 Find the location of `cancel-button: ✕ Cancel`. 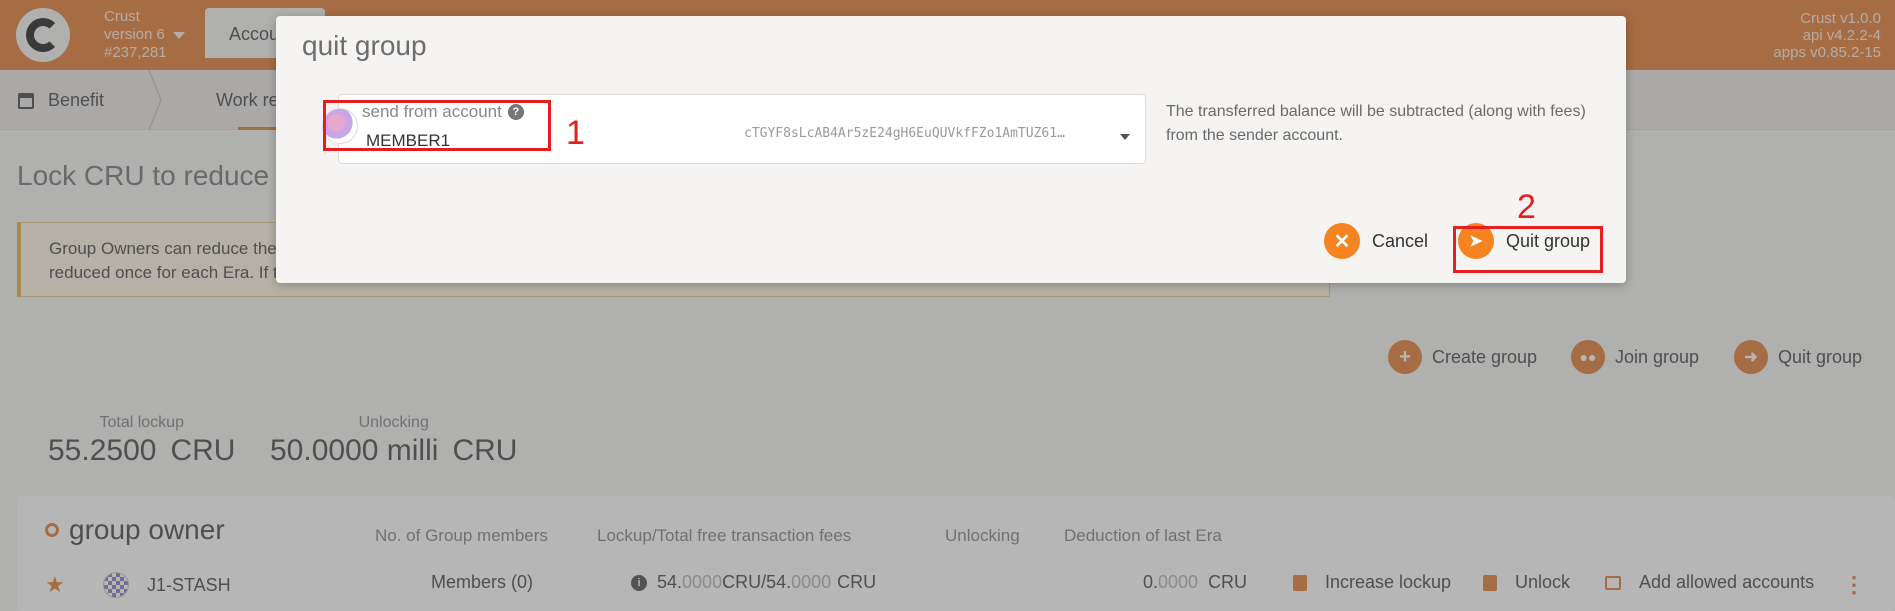

cancel-button: ✕ Cancel is located at coordinates (1376, 241).